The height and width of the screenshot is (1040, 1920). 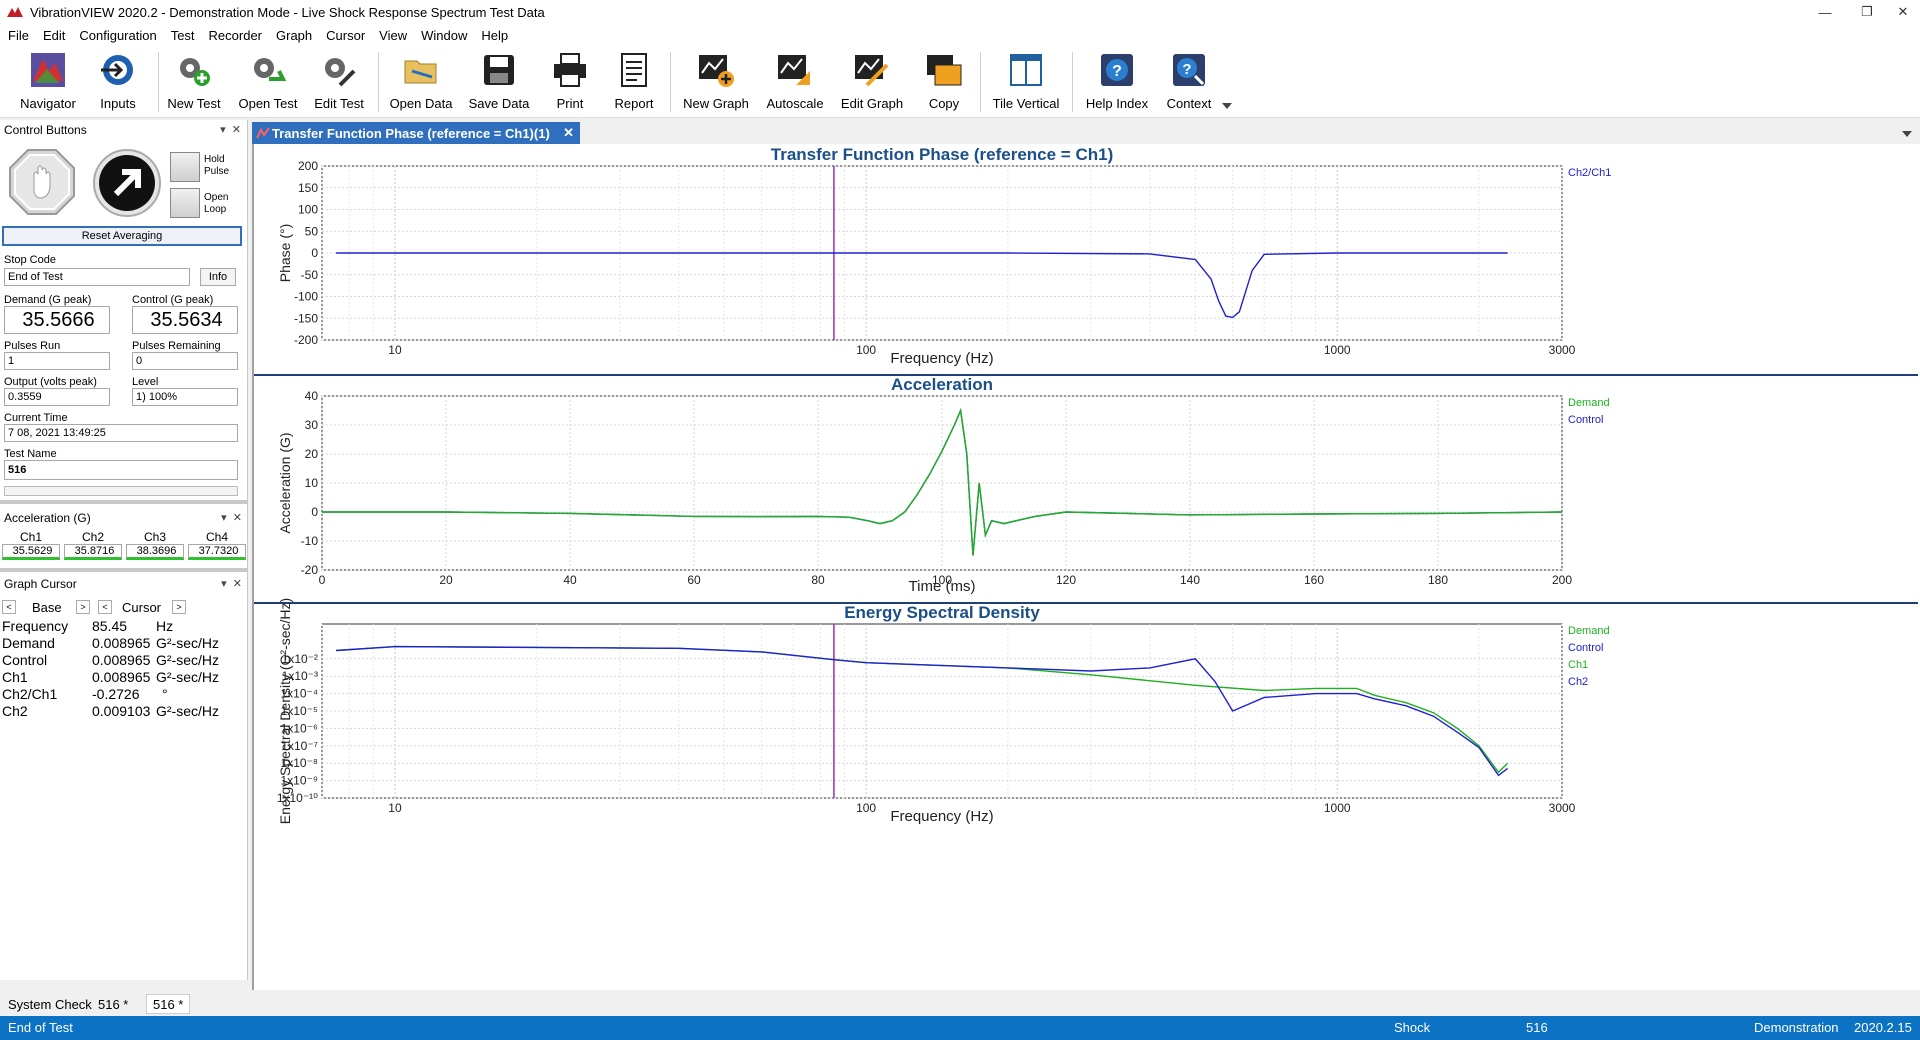 I want to click on navigator-button: Navigator, so click(x=48, y=83).